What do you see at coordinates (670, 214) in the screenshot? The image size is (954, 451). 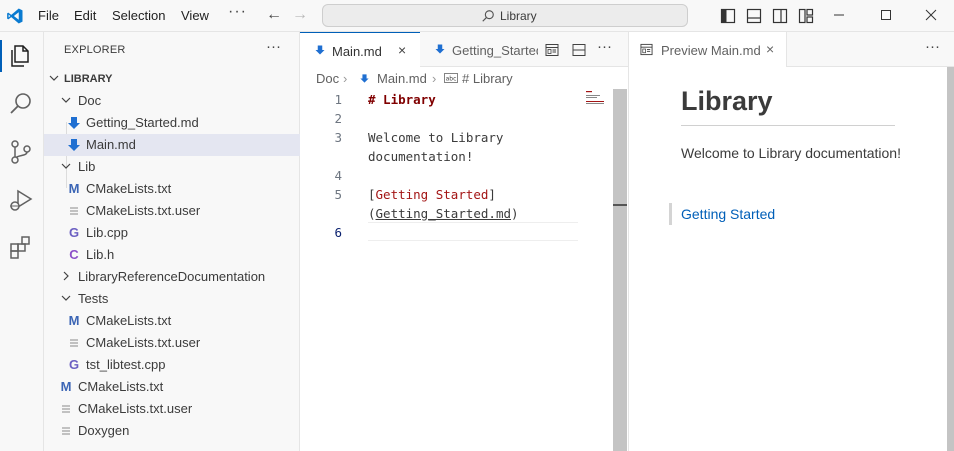 I see `preview-link-marker` at bounding box center [670, 214].